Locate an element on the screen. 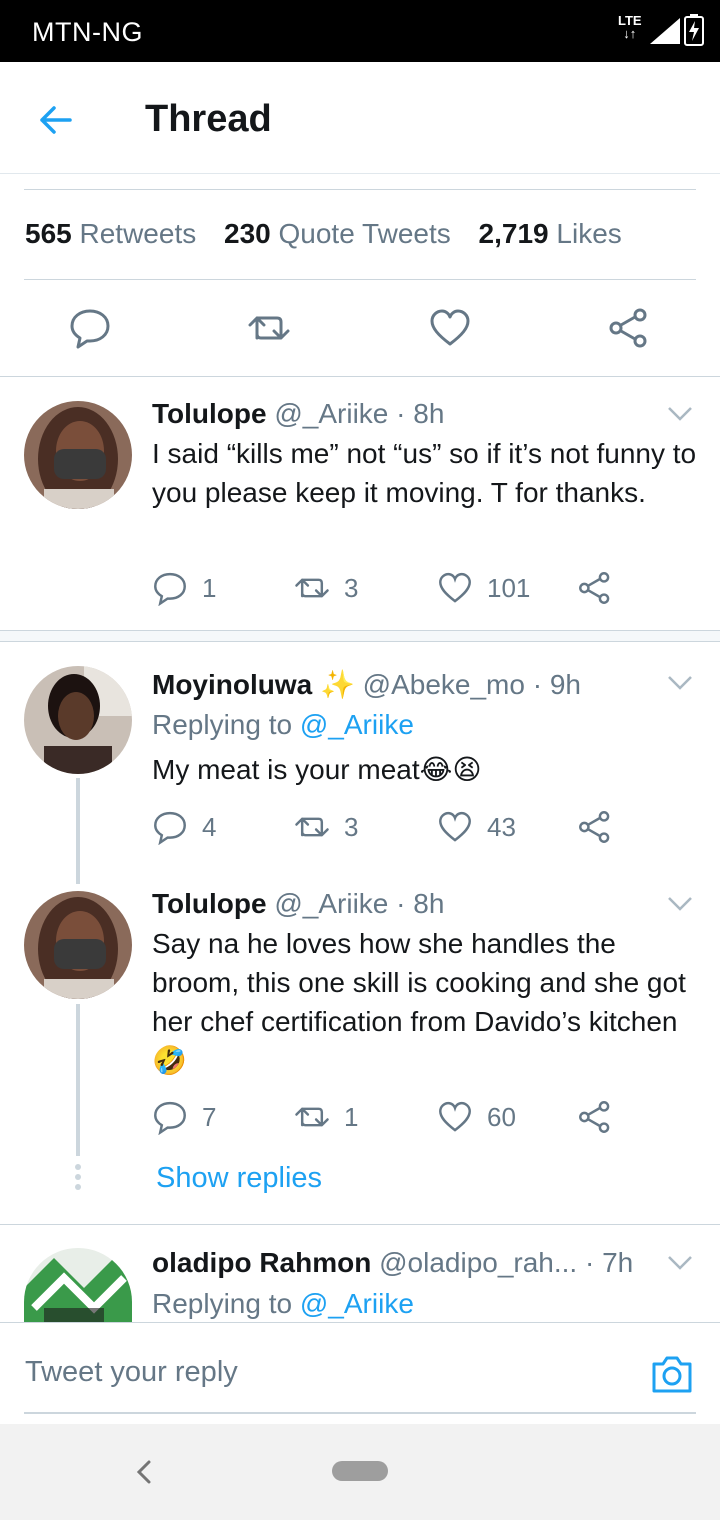  show-replies-link: Show replies is located at coordinates (239, 1178).